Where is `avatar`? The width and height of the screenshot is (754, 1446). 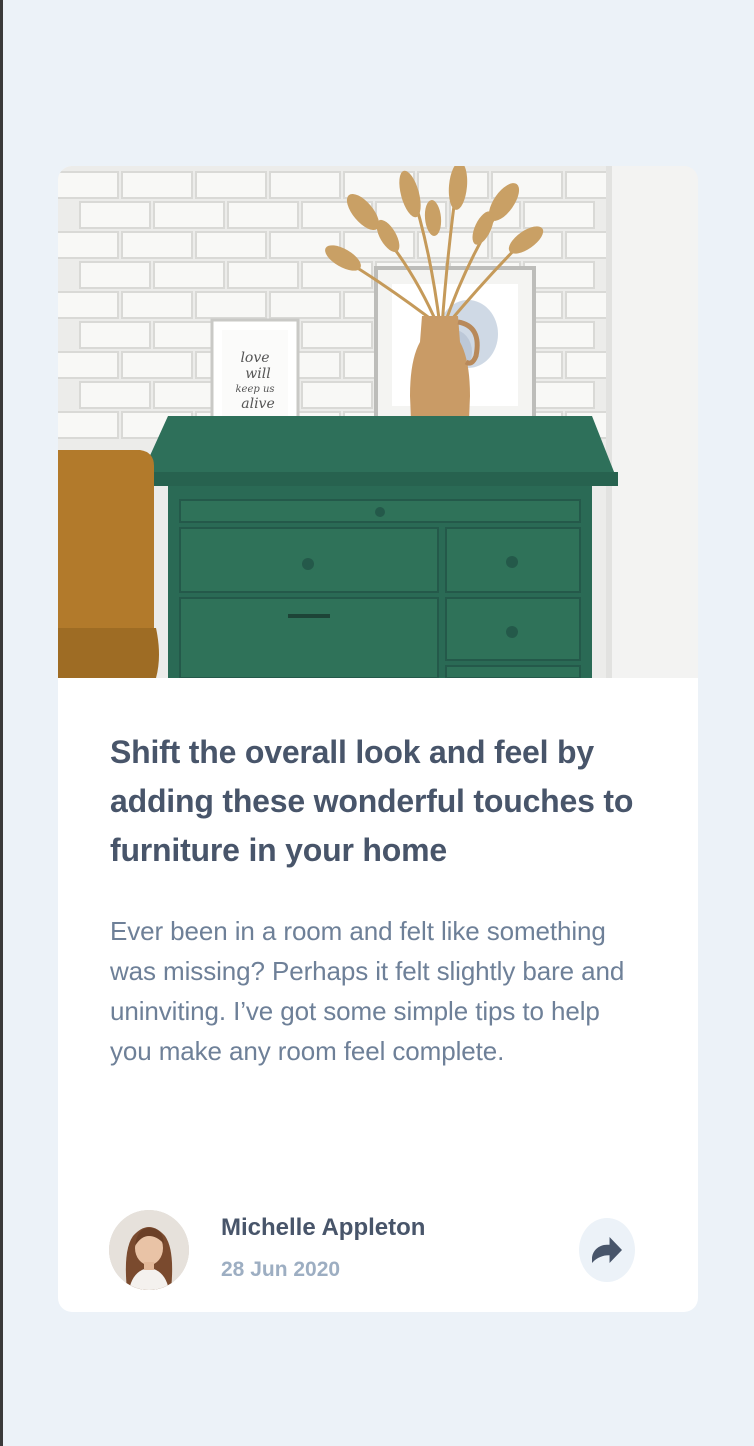 avatar is located at coordinates (149, 1250).